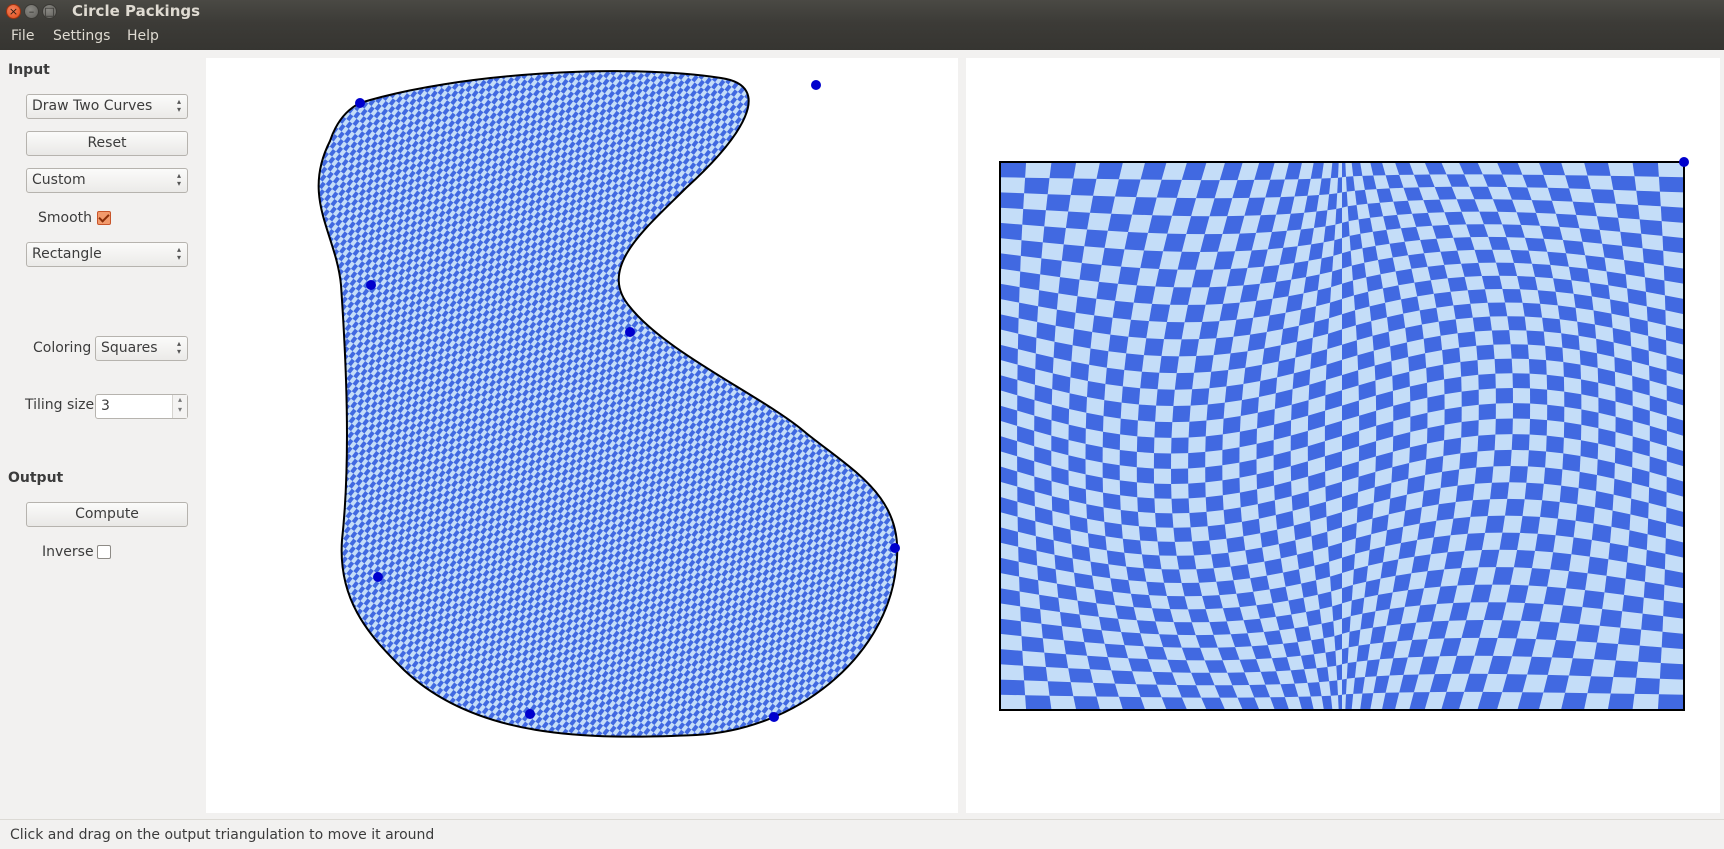  Describe the element at coordinates (107, 143) in the screenshot. I see `reset-button: Reset` at that location.